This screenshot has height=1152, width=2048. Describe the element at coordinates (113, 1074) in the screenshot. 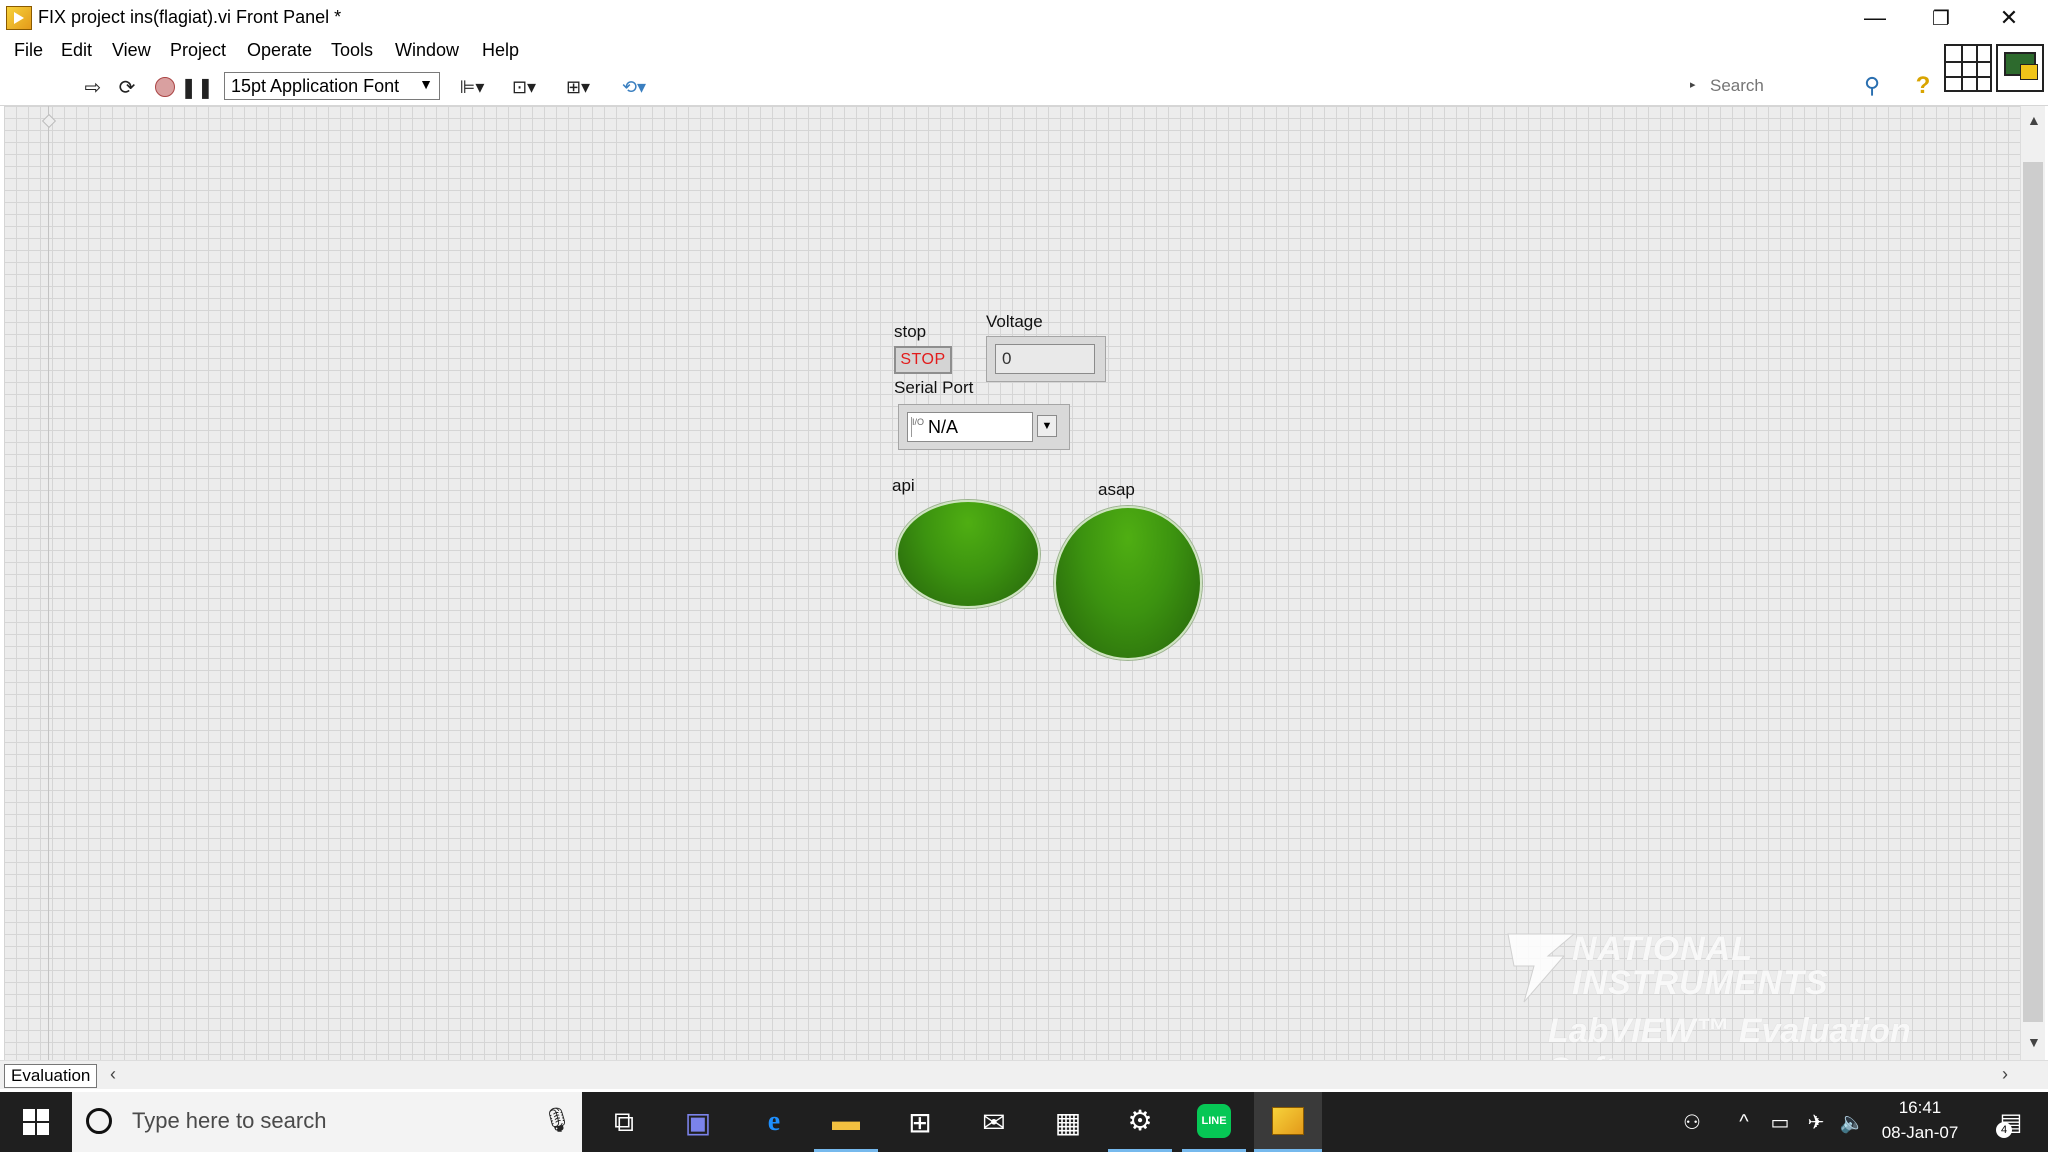

I see `scroll-left-icon: ‹` at that location.